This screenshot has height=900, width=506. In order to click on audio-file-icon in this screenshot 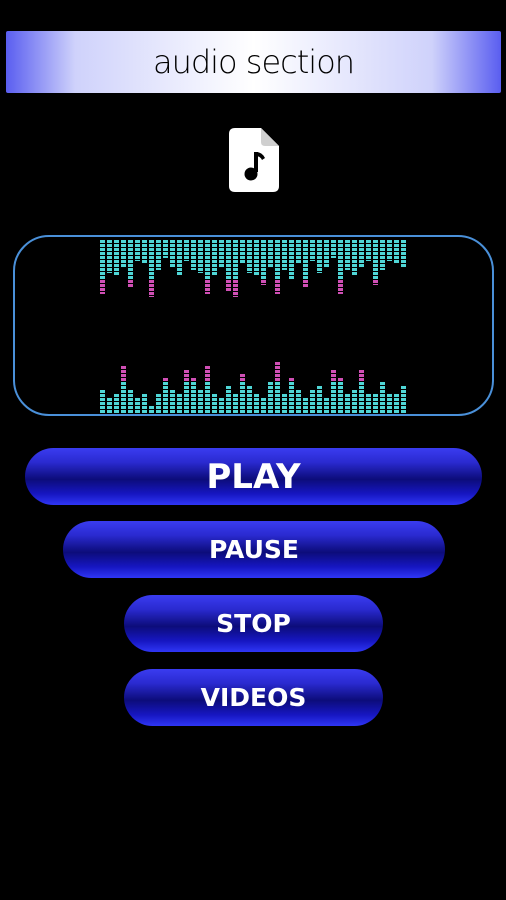, I will do `click(254, 160)`.